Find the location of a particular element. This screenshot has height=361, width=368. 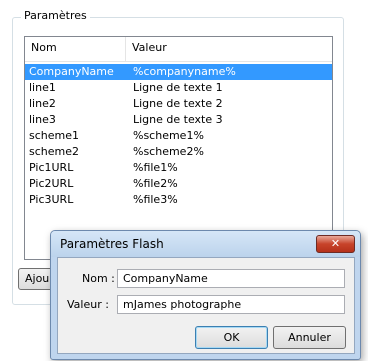

valeur-label: Valeur : is located at coordinates (88, 304).